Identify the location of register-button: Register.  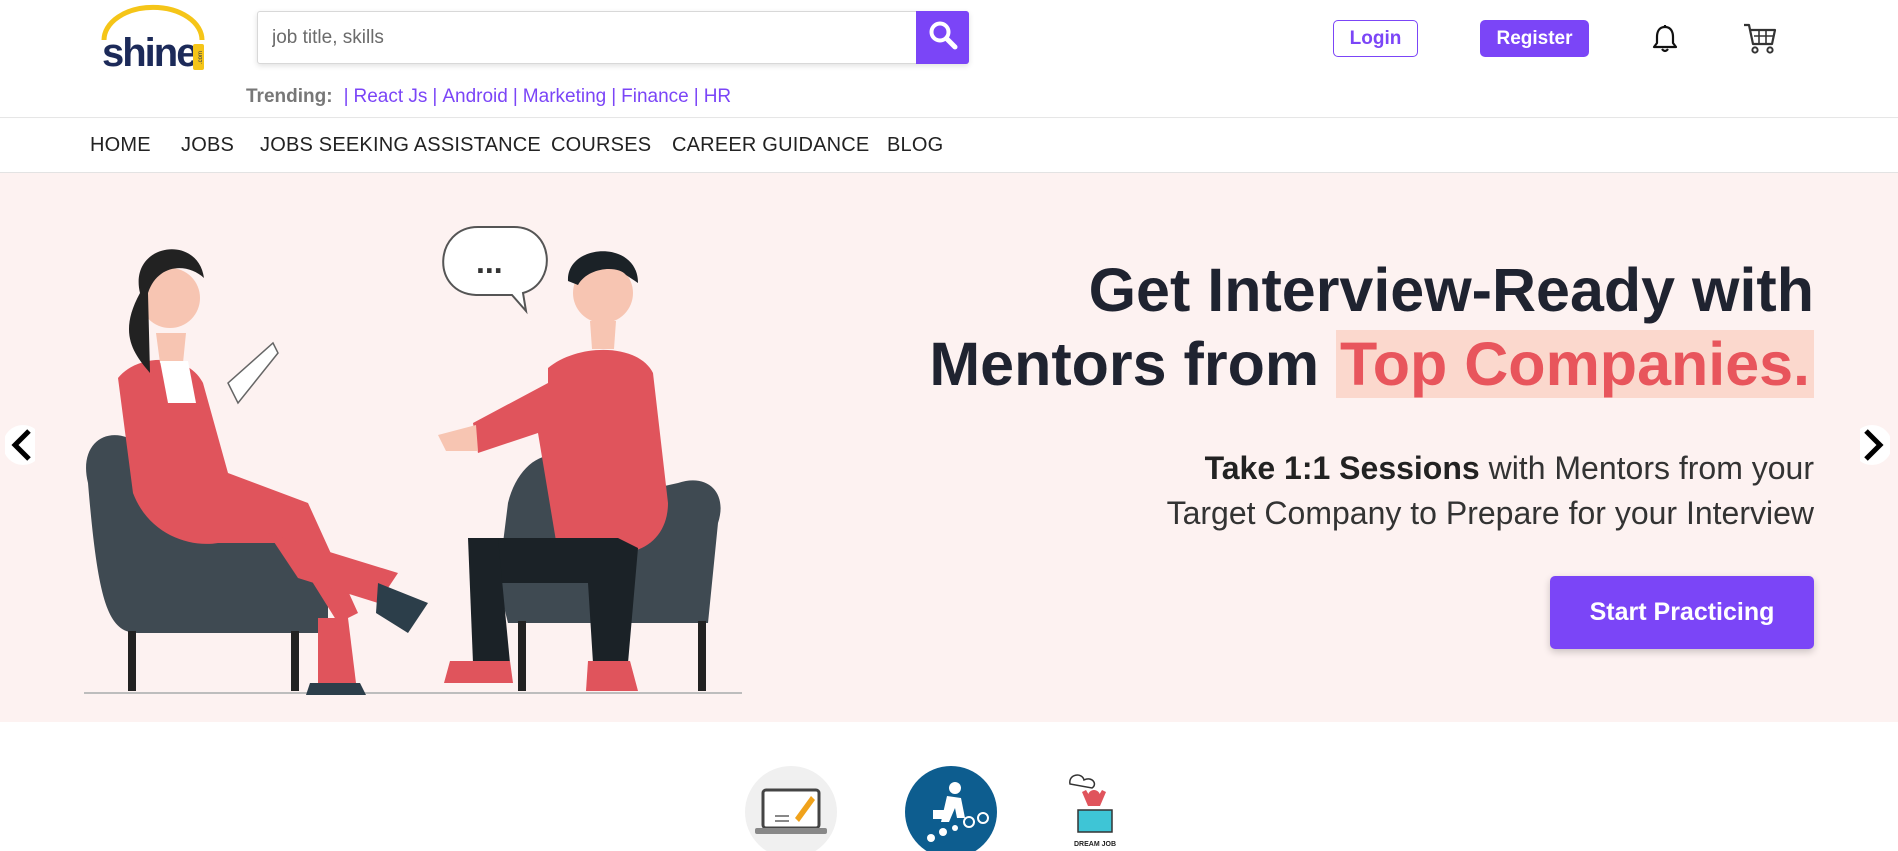
(1534, 38).